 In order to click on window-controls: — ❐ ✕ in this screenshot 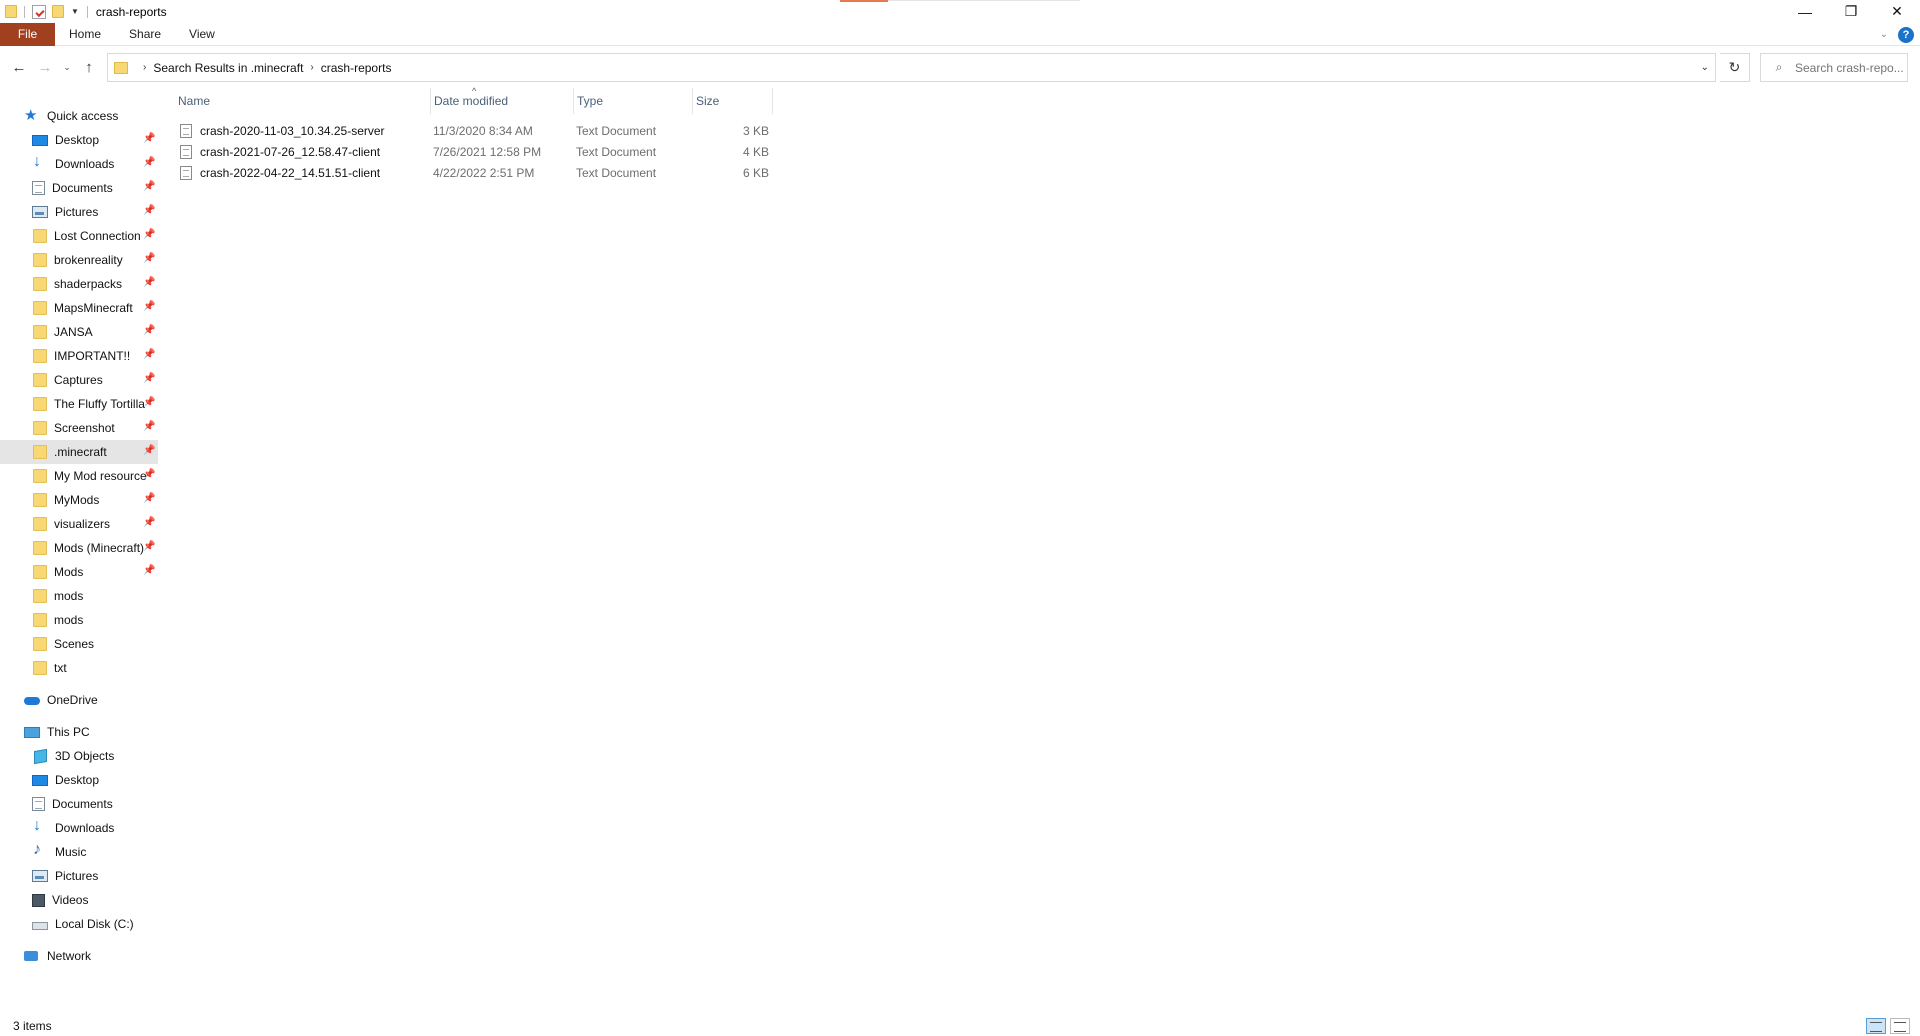, I will do `click(1851, 11)`.